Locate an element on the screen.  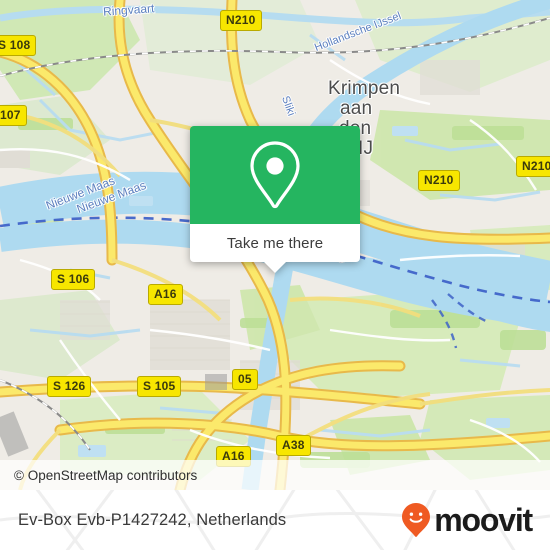
map-pin-icon is located at coordinates (275, 175).